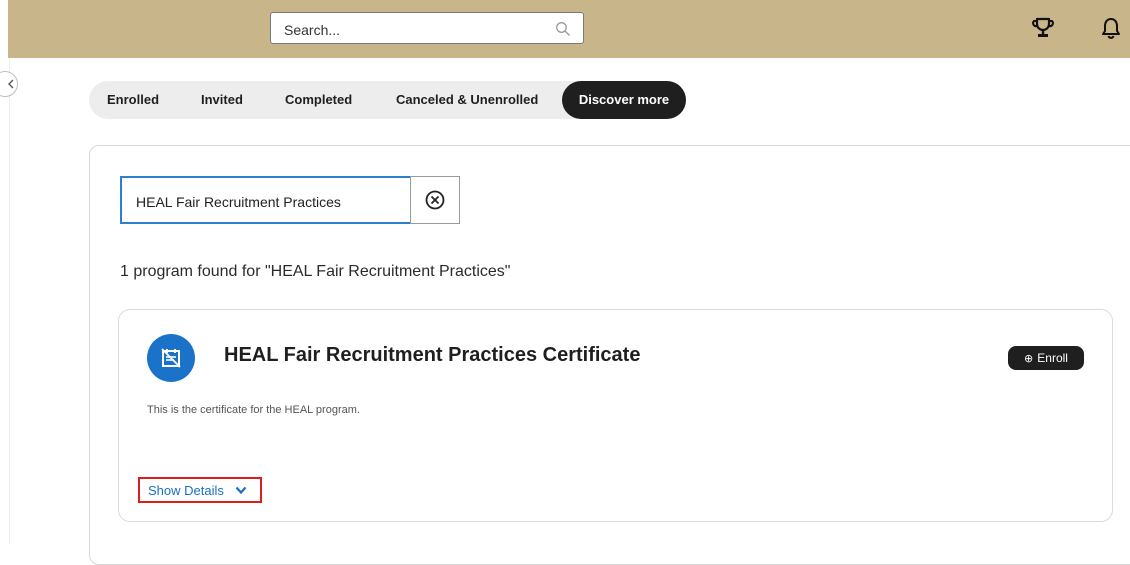 This screenshot has height=565, width=1130. Describe the element at coordinates (624, 100) in the screenshot. I see `tab-discover-more: Discover more` at that location.